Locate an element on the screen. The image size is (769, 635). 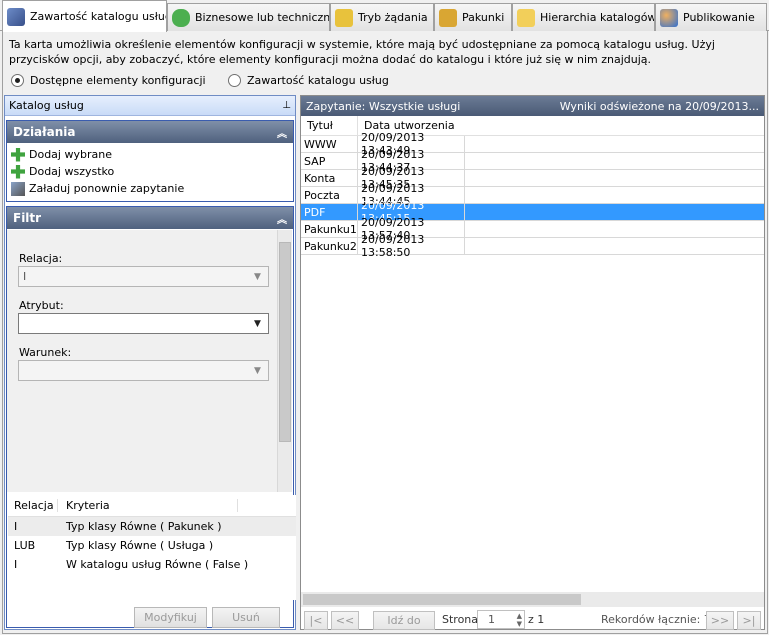
result-title: Konta is located at coordinates (329, 178).